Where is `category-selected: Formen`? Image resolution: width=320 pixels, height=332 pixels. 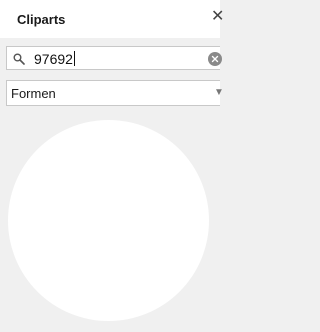 category-selected: Formen is located at coordinates (33, 93).